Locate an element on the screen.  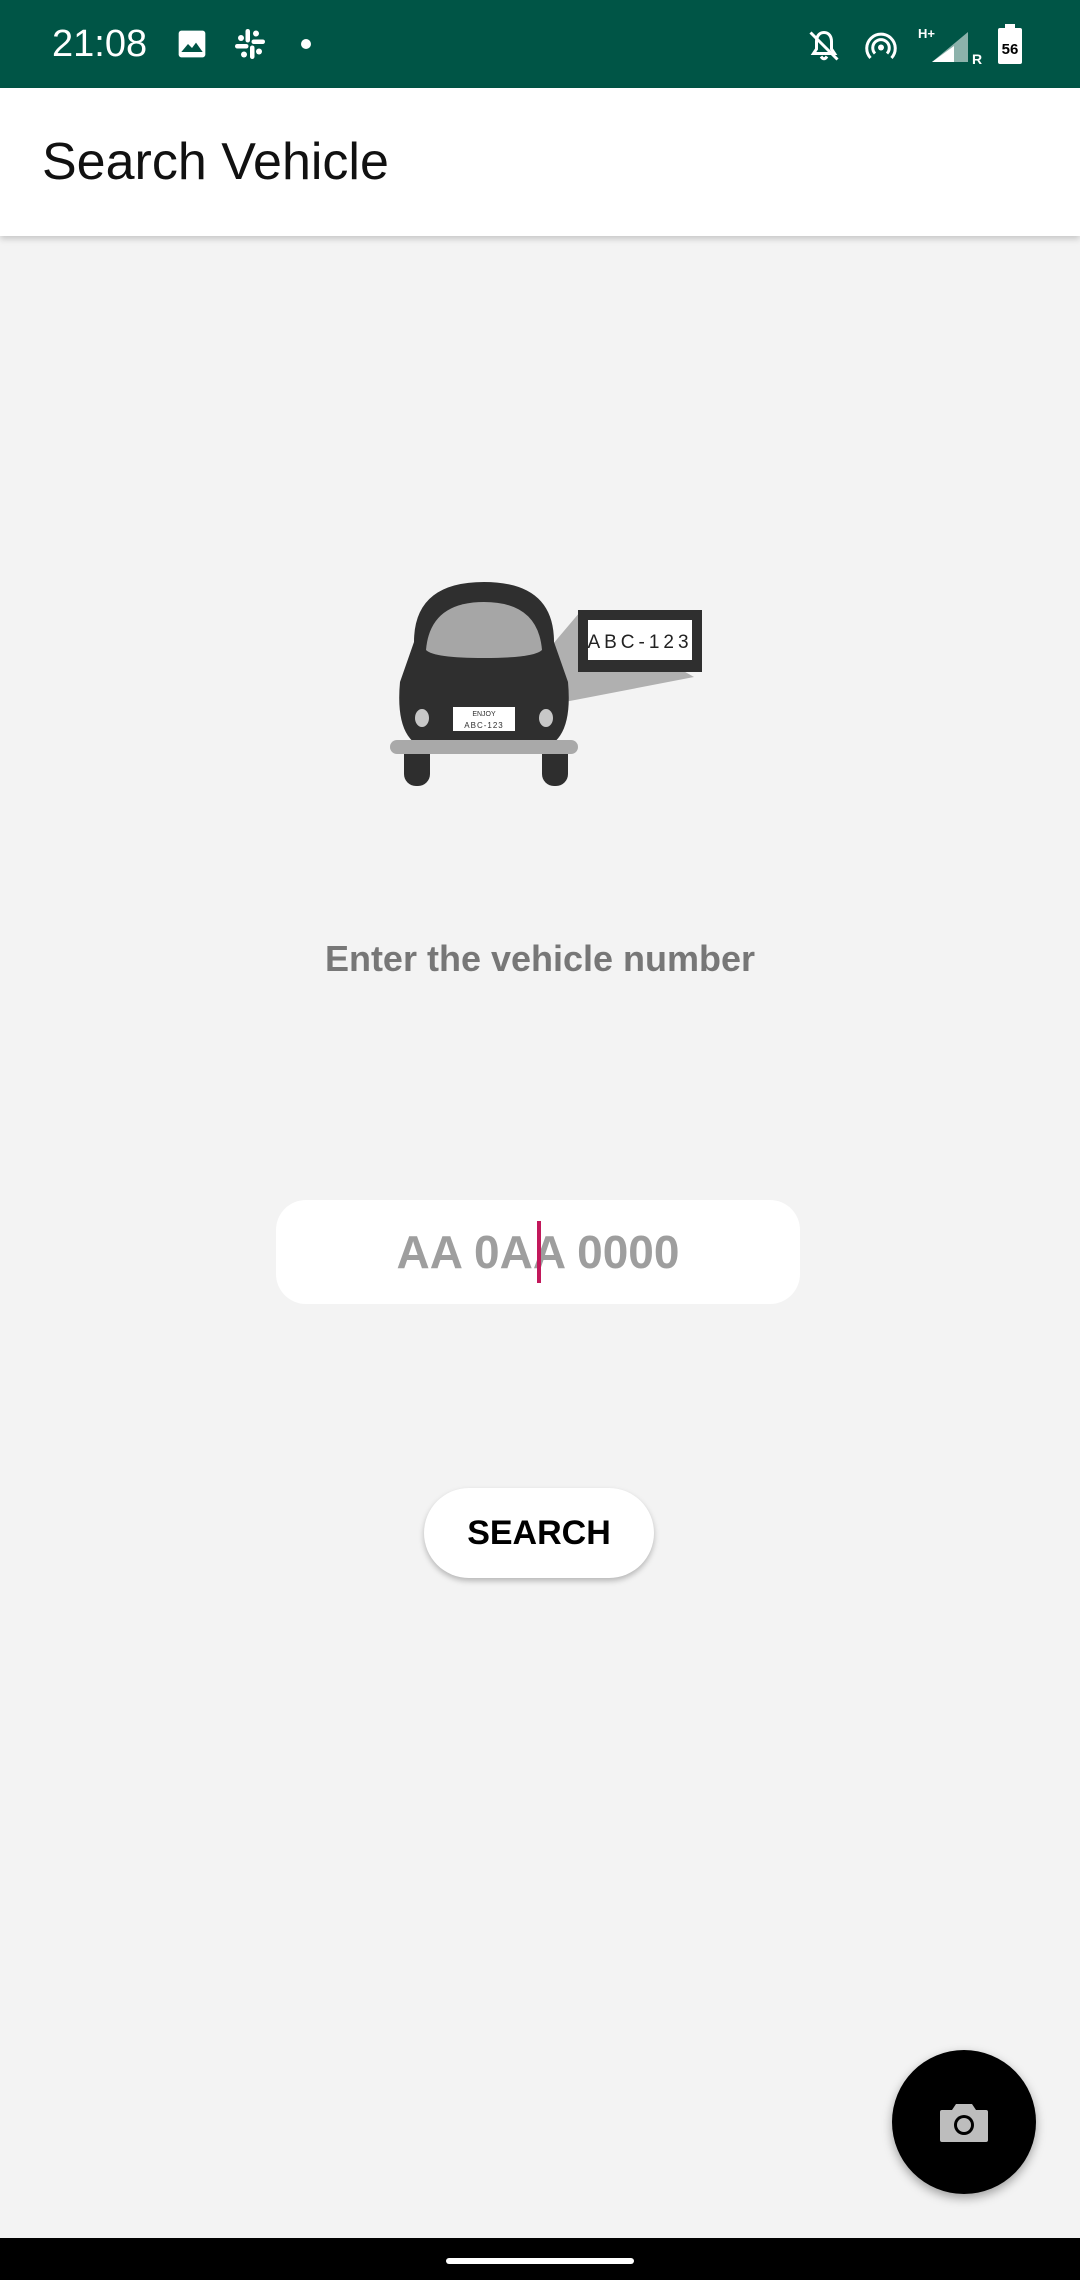
slack-icon is located at coordinates (250, 44).